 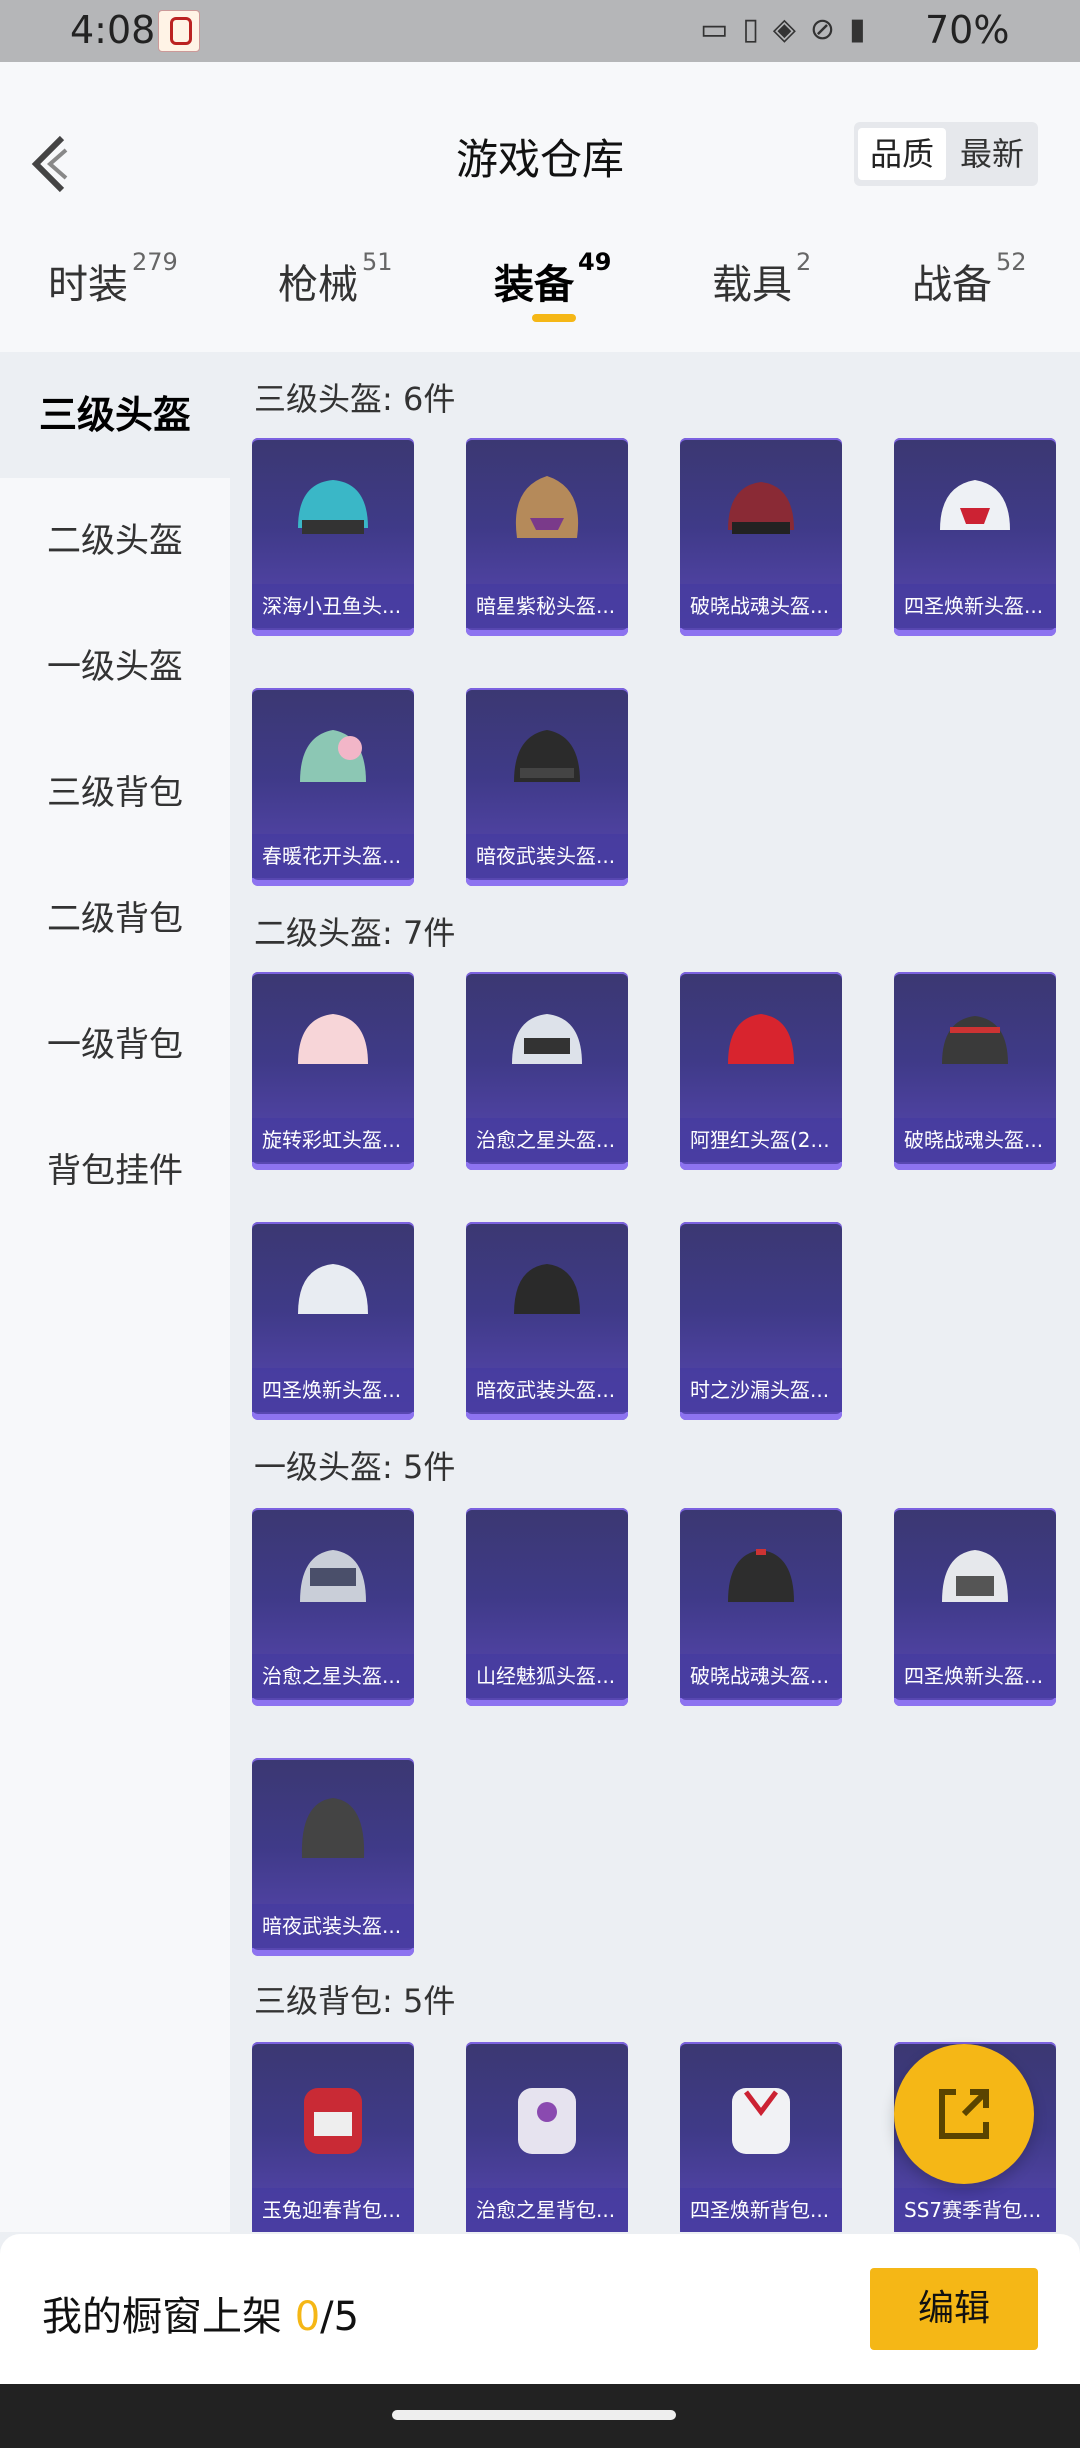 I want to click on status-time: 4:08, so click(x=113, y=30).